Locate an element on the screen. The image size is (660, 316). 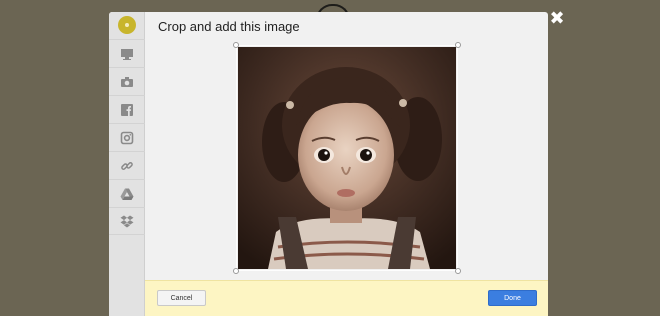
sidebar-item-instagram is located at coordinates (127, 137).